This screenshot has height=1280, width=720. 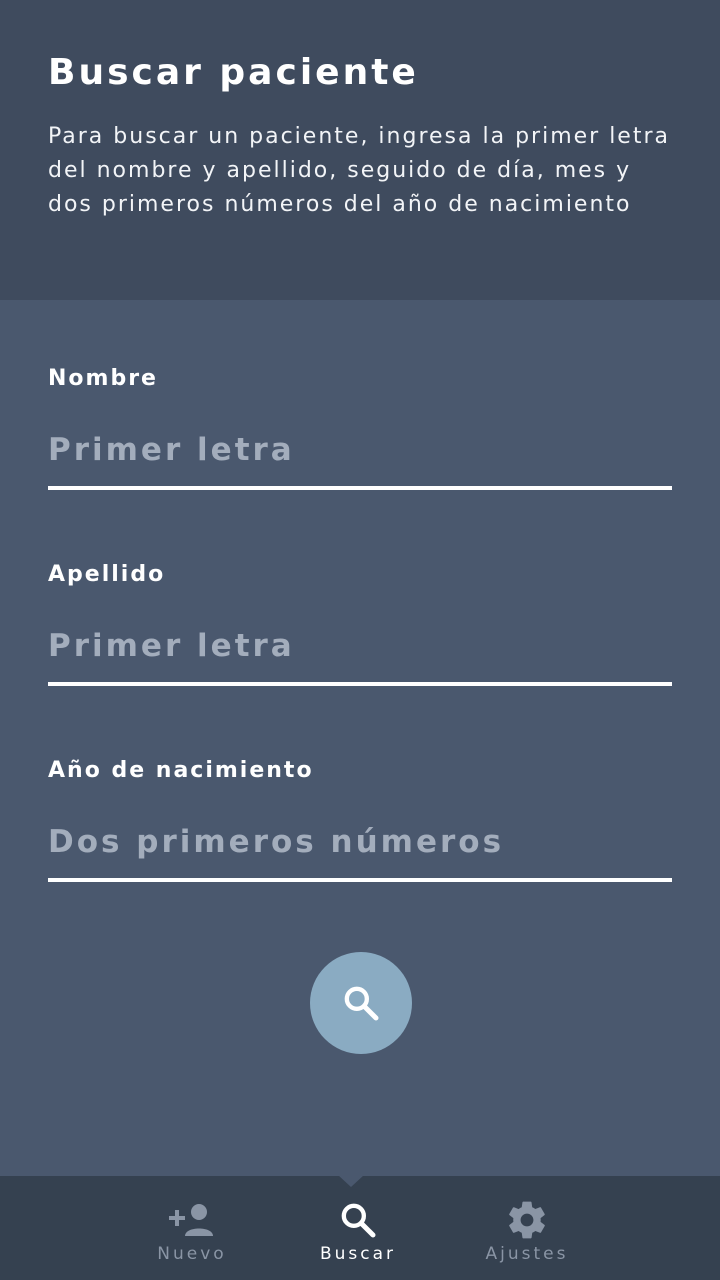 I want to click on last-name-field: Apellido, so click(x=360, y=623).